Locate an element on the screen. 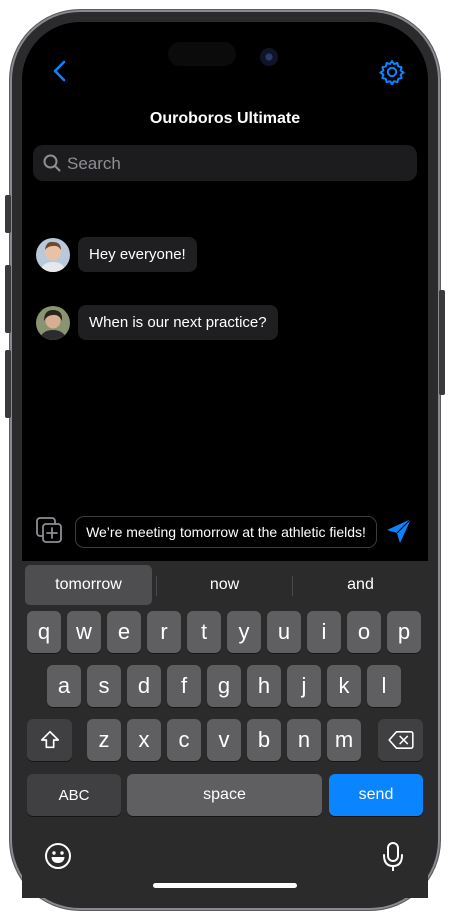  dynamic-island is located at coordinates (202, 54).